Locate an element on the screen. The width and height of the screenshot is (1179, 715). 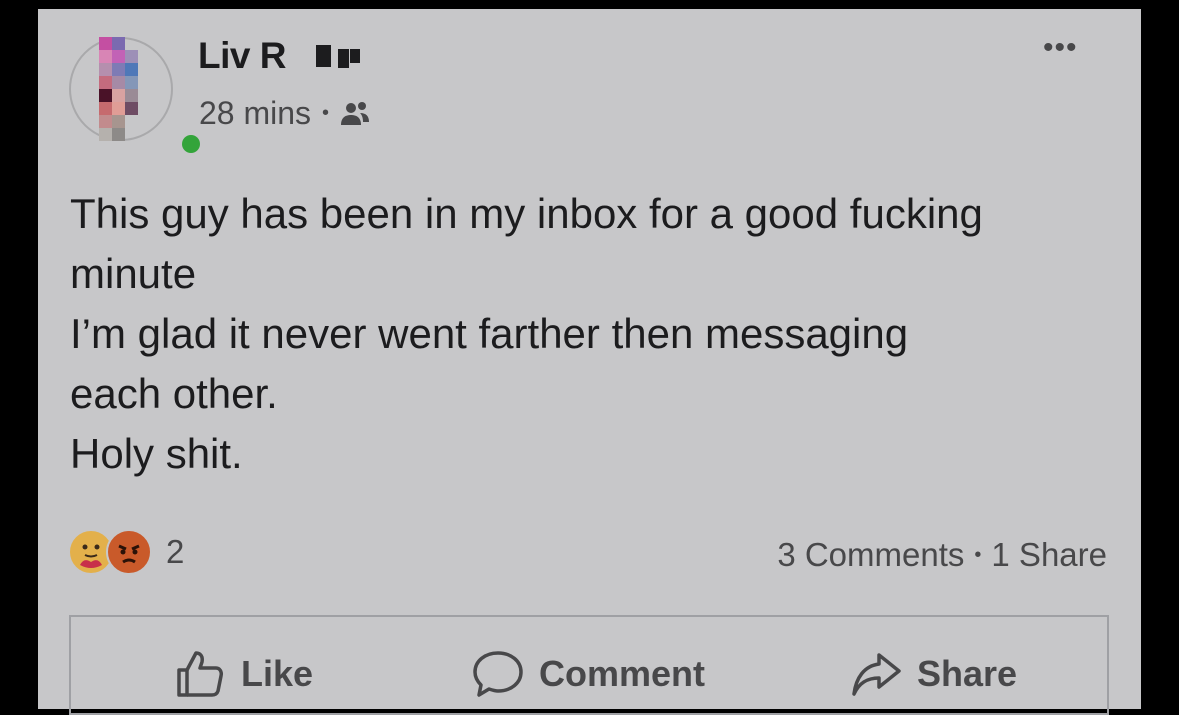
share-button: Share is located at coordinates (933, 674).